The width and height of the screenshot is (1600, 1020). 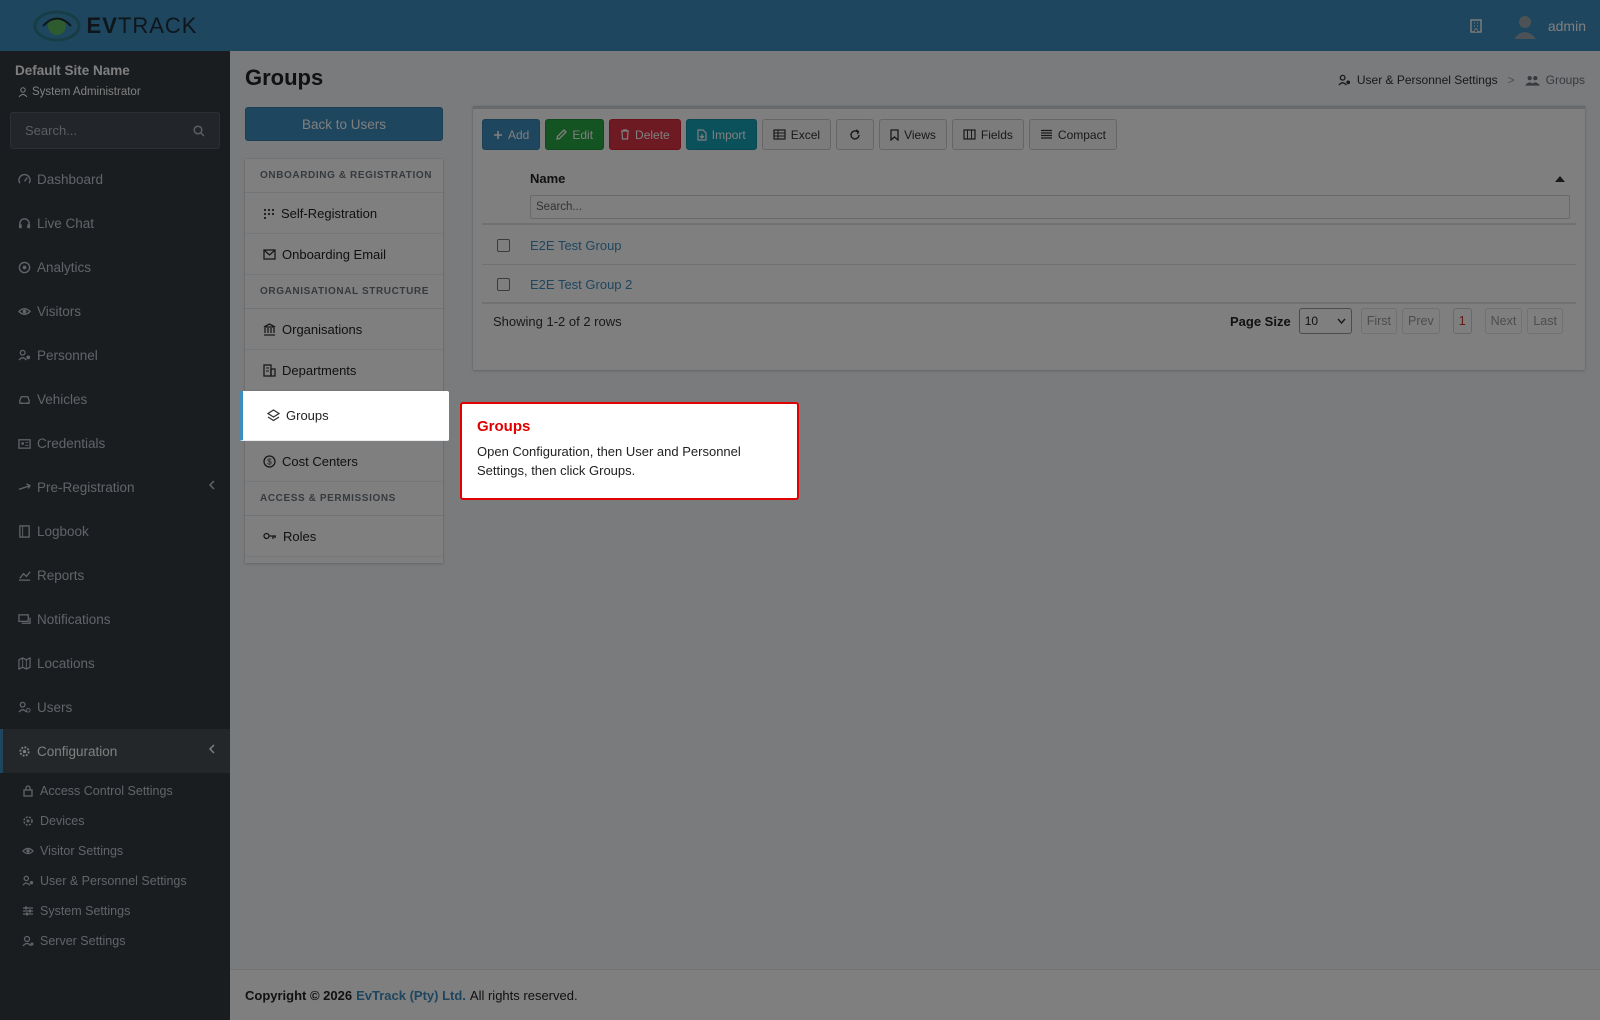 I want to click on tooltip-title: Groups, so click(x=504, y=426).